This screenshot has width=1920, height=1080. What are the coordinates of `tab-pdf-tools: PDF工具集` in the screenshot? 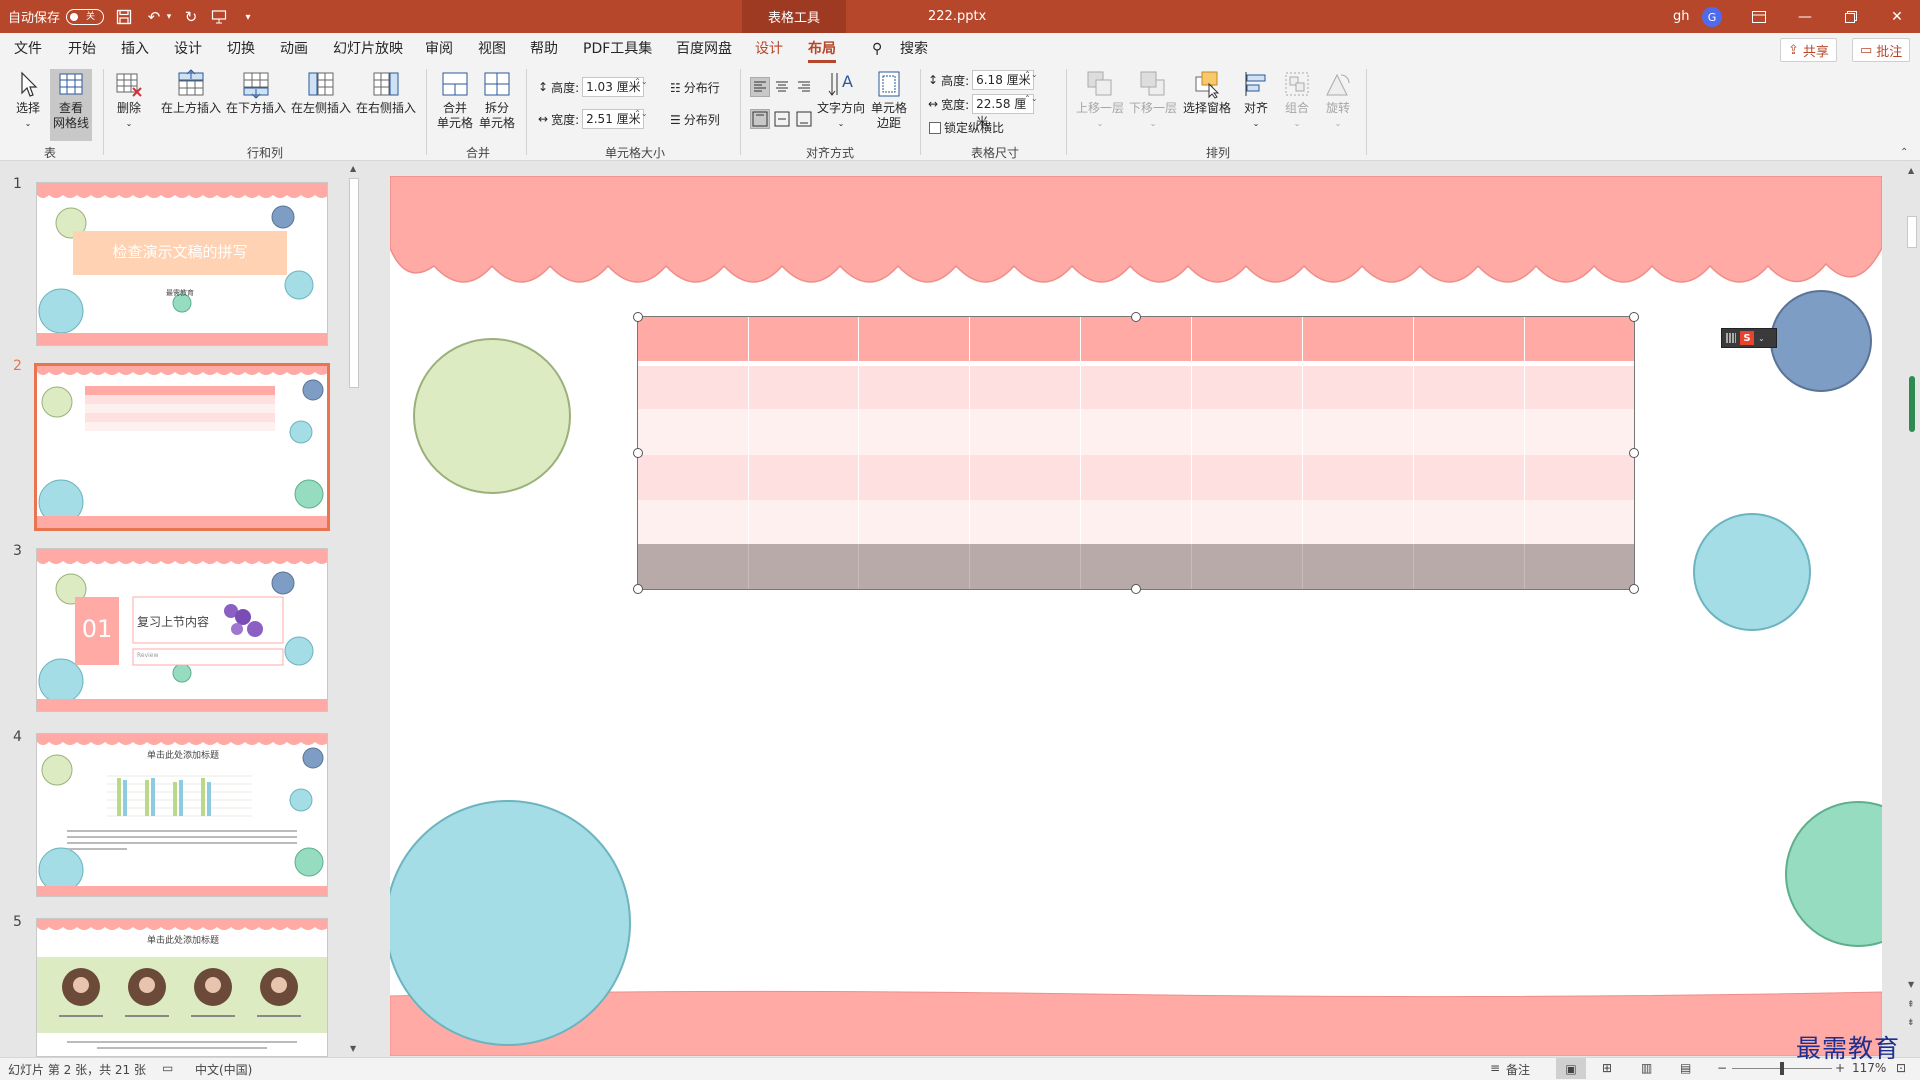 It's located at (617, 49).